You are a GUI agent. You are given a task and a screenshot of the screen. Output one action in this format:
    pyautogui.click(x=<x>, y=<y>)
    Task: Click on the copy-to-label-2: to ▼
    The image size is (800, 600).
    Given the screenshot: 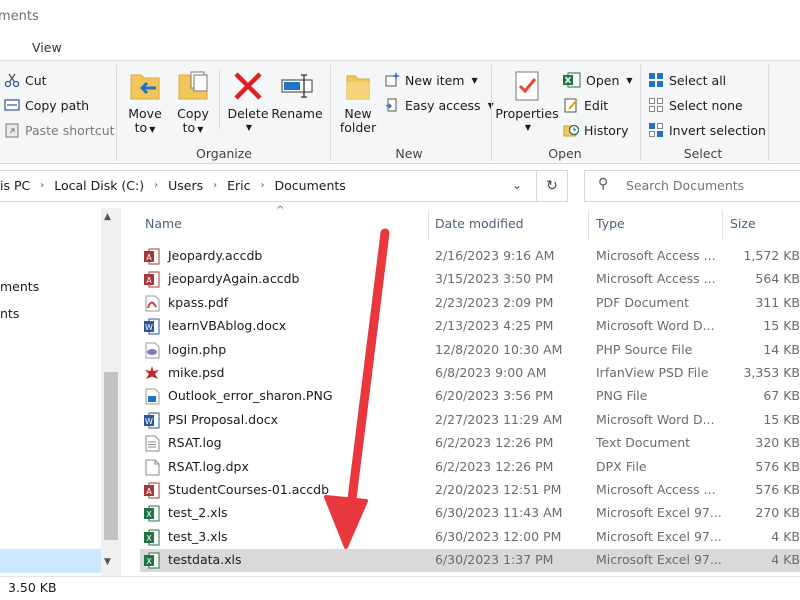 What is the action you would take?
    pyautogui.click(x=193, y=127)
    